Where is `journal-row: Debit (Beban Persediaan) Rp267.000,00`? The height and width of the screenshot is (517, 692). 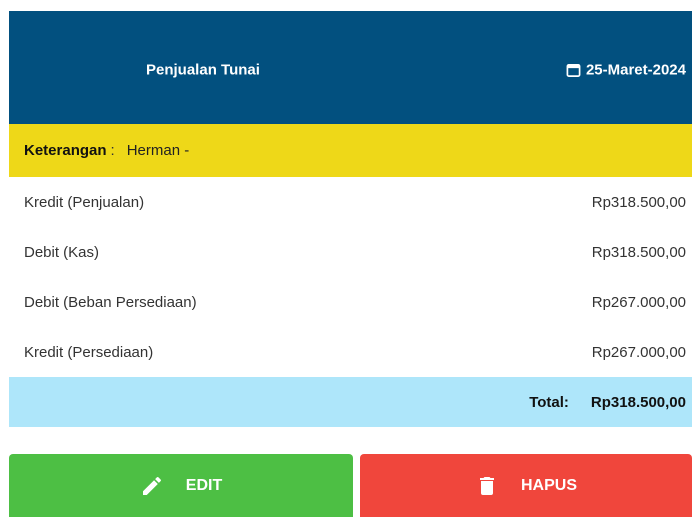 journal-row: Debit (Beban Persediaan) Rp267.000,00 is located at coordinates (350, 302).